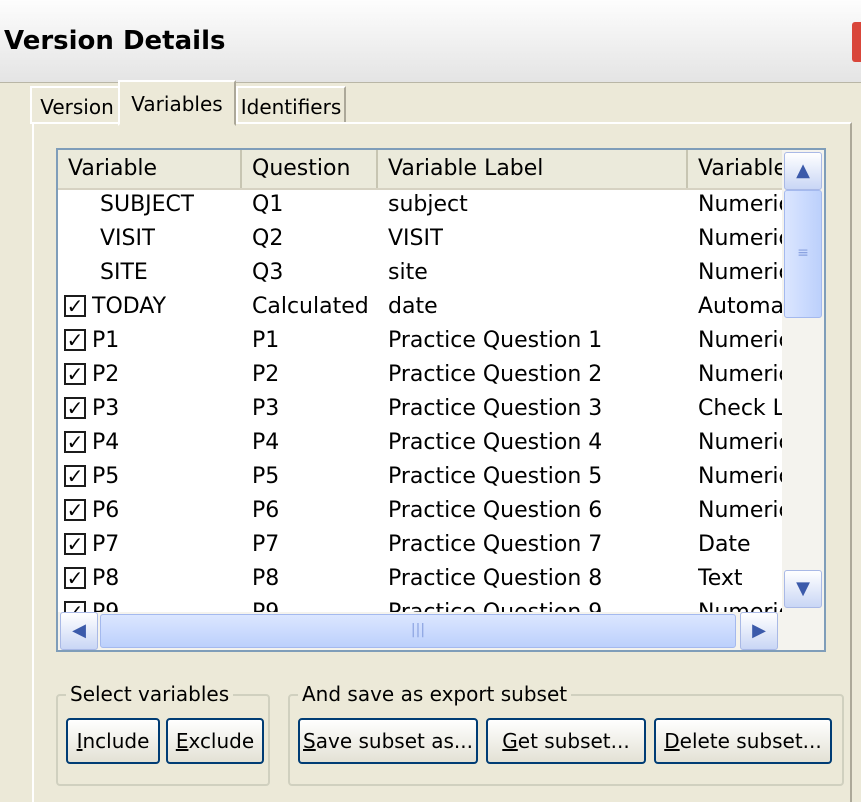  Describe the element at coordinates (115, 41) in the screenshot. I see `window-title: Version Details` at that location.